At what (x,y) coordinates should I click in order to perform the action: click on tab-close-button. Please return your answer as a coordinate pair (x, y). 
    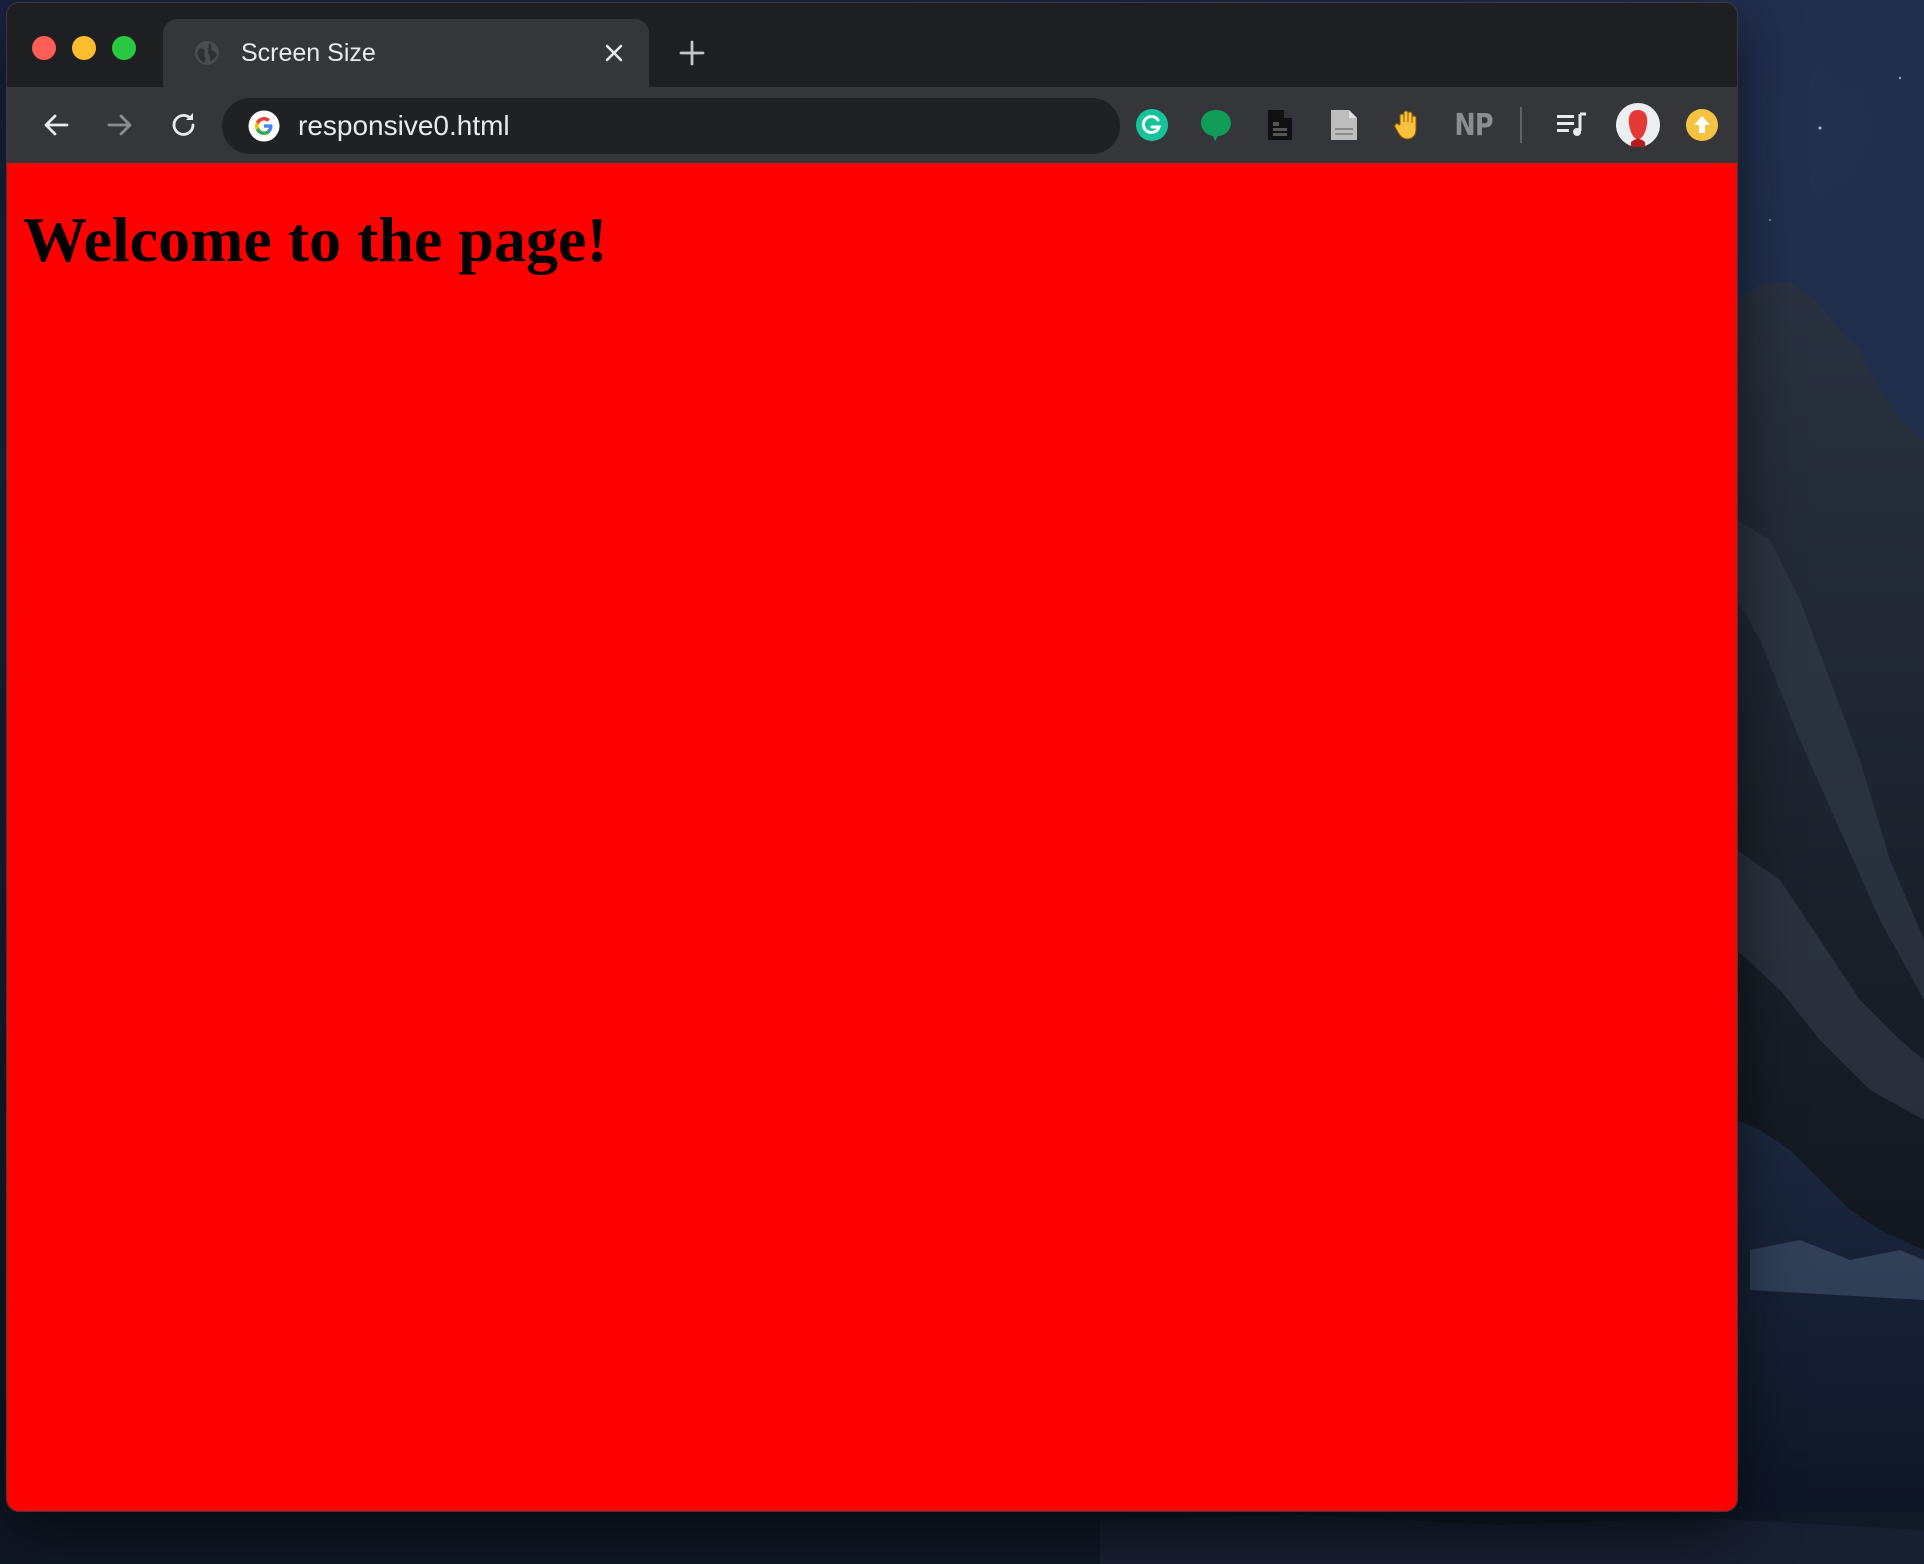
    Looking at the image, I should click on (614, 53).